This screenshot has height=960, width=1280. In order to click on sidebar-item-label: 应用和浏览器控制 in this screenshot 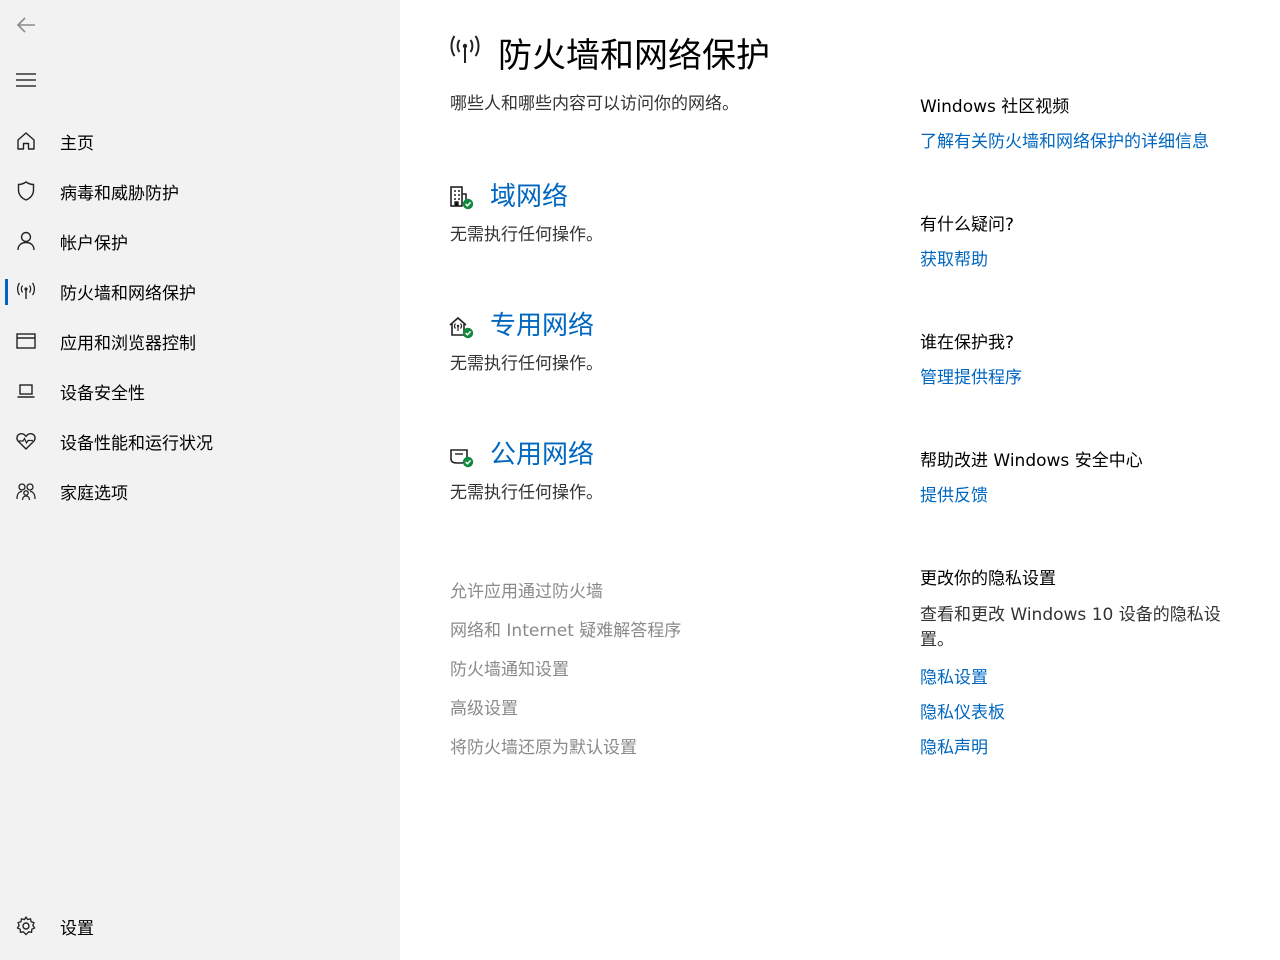, I will do `click(128, 343)`.